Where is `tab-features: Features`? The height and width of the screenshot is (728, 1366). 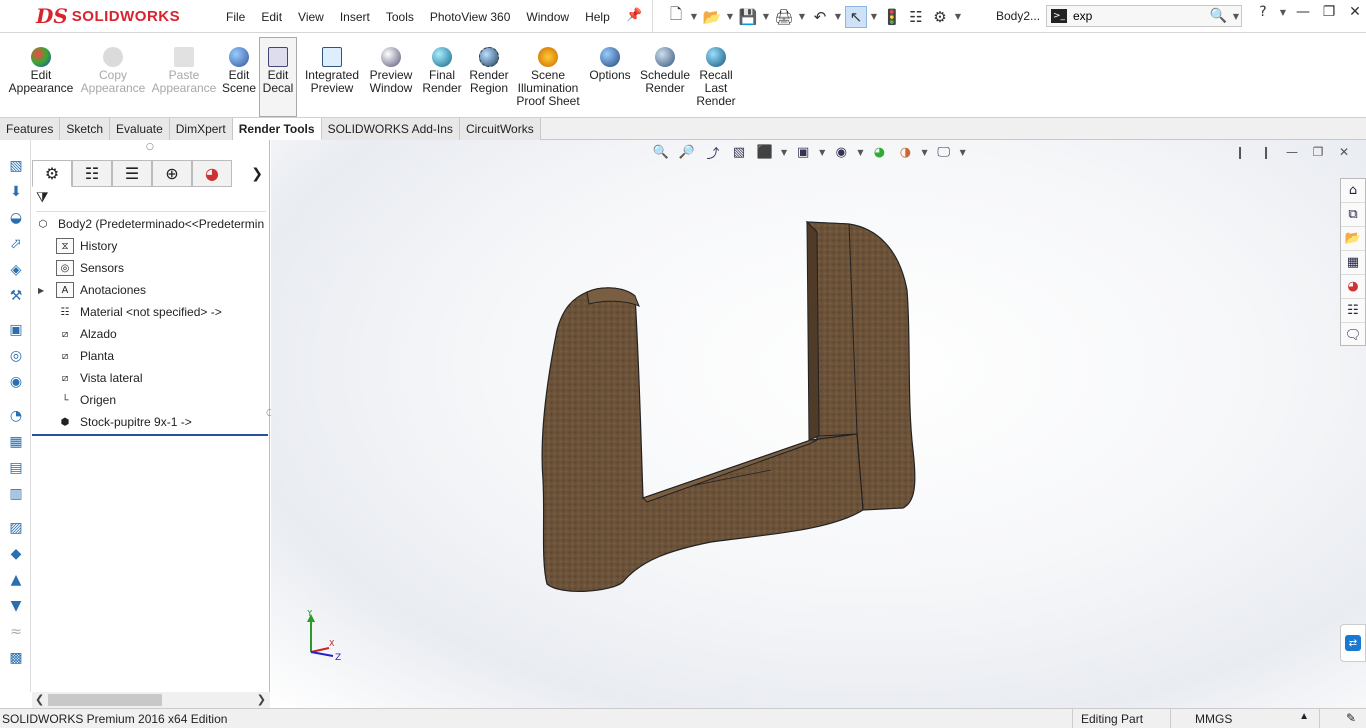
tab-features: Features is located at coordinates (30, 129).